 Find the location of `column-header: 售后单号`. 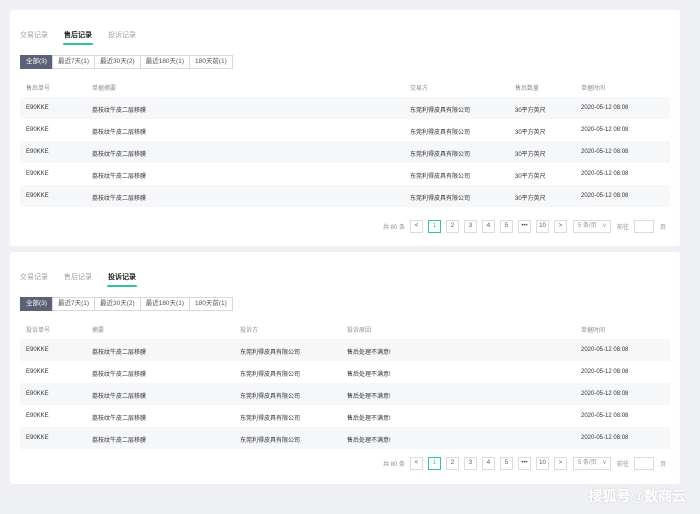

column-header: 售后单号 is located at coordinates (38, 89).